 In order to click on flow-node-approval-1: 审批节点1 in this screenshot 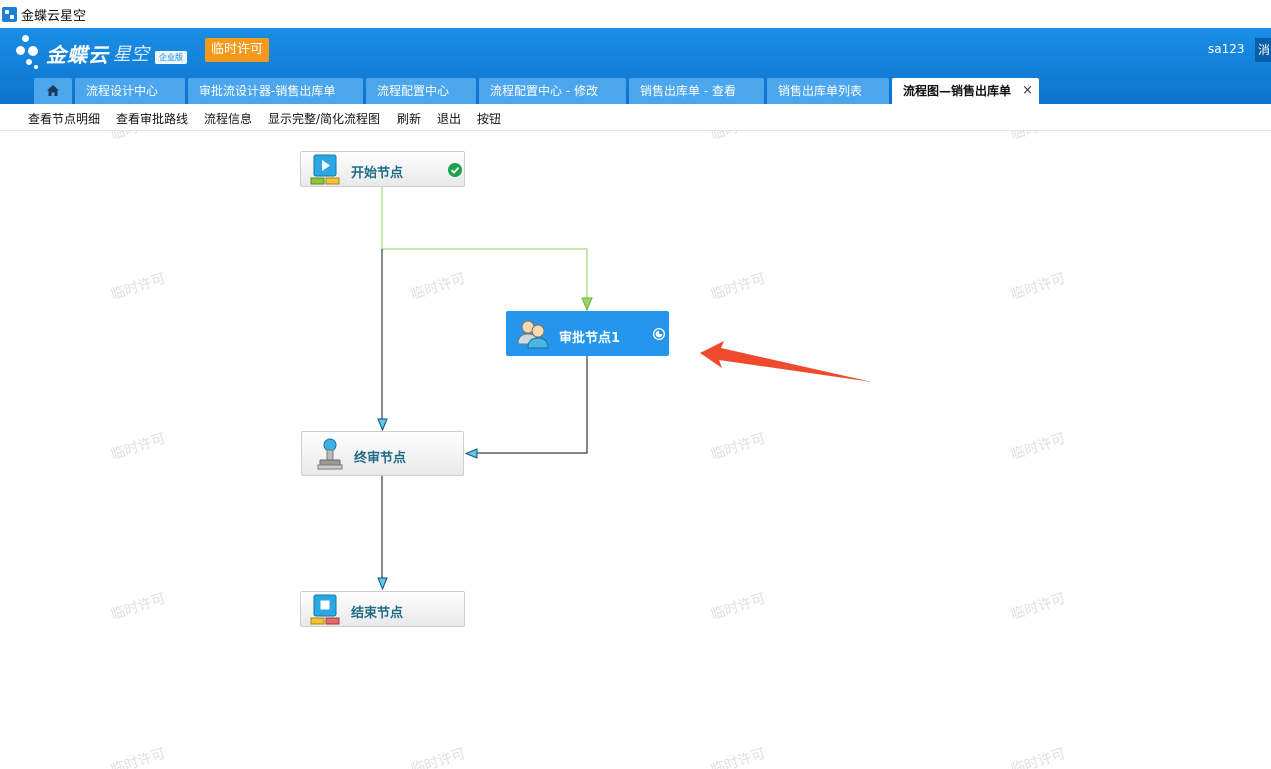, I will do `click(587, 333)`.